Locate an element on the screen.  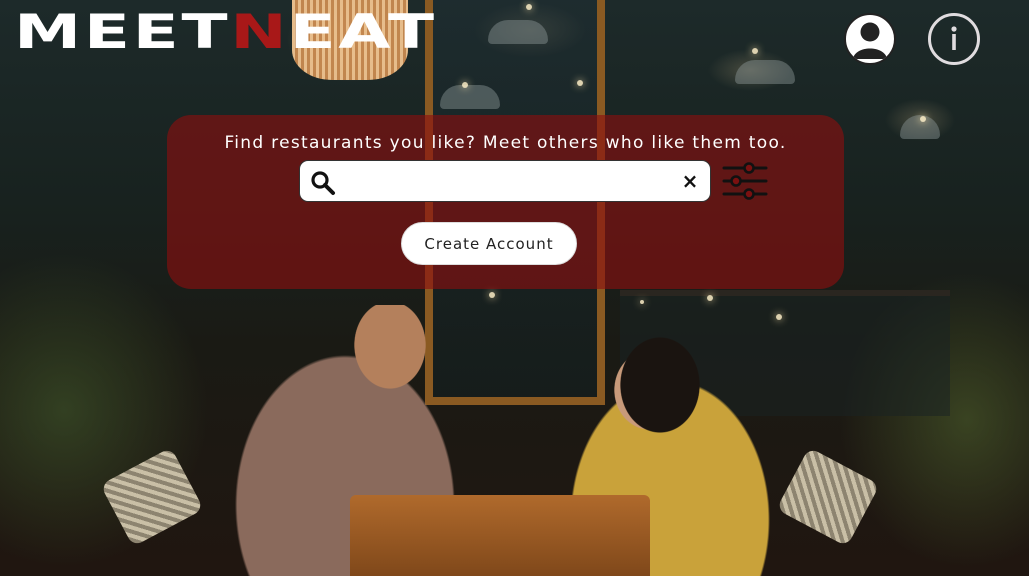
sliders-icon is located at coordinates (745, 181).